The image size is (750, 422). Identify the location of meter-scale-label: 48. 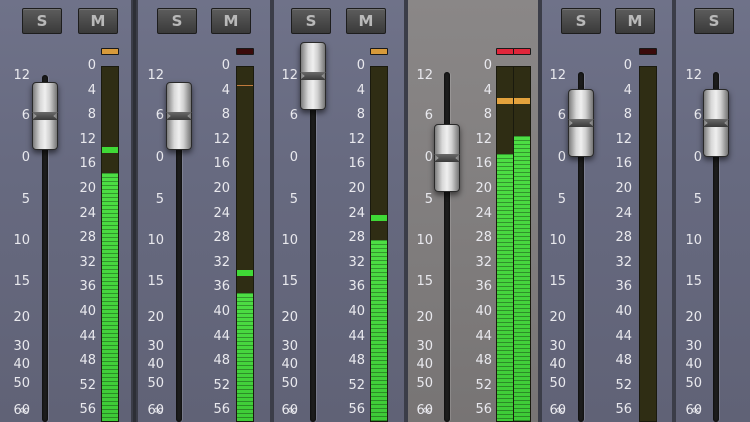
(356, 361).